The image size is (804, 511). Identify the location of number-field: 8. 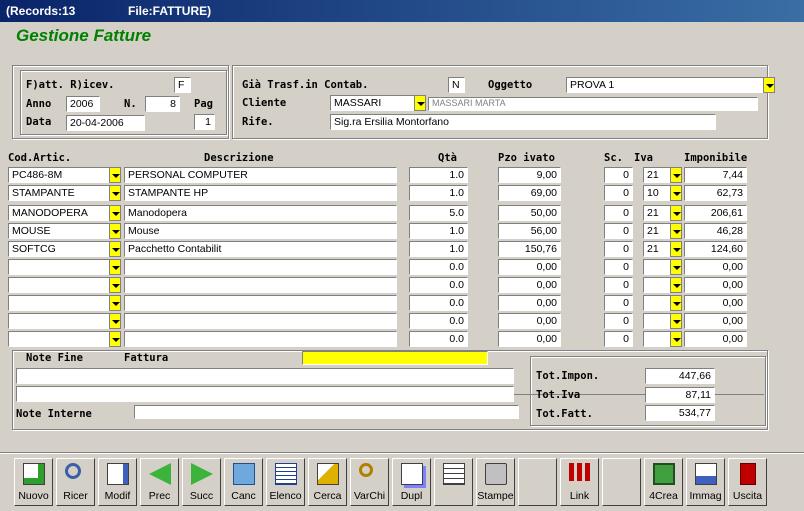
(162, 104).